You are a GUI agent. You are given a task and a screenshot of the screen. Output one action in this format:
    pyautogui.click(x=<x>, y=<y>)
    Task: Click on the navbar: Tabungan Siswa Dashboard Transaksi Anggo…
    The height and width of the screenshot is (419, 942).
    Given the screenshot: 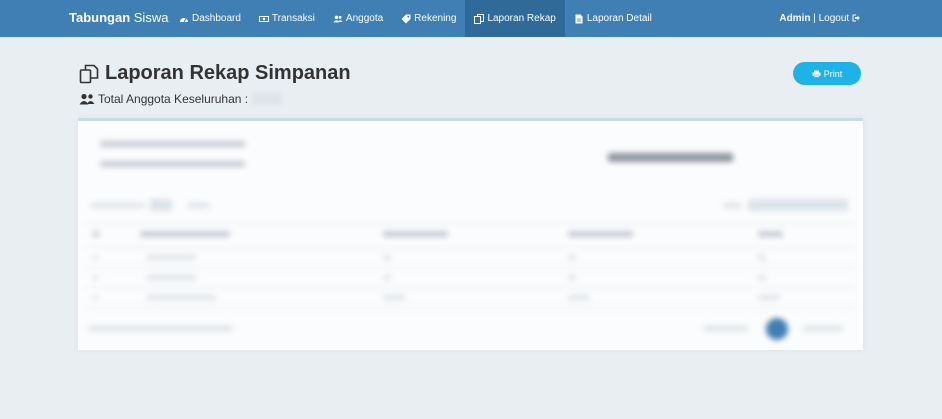 What is the action you would take?
    pyautogui.click(x=471, y=18)
    